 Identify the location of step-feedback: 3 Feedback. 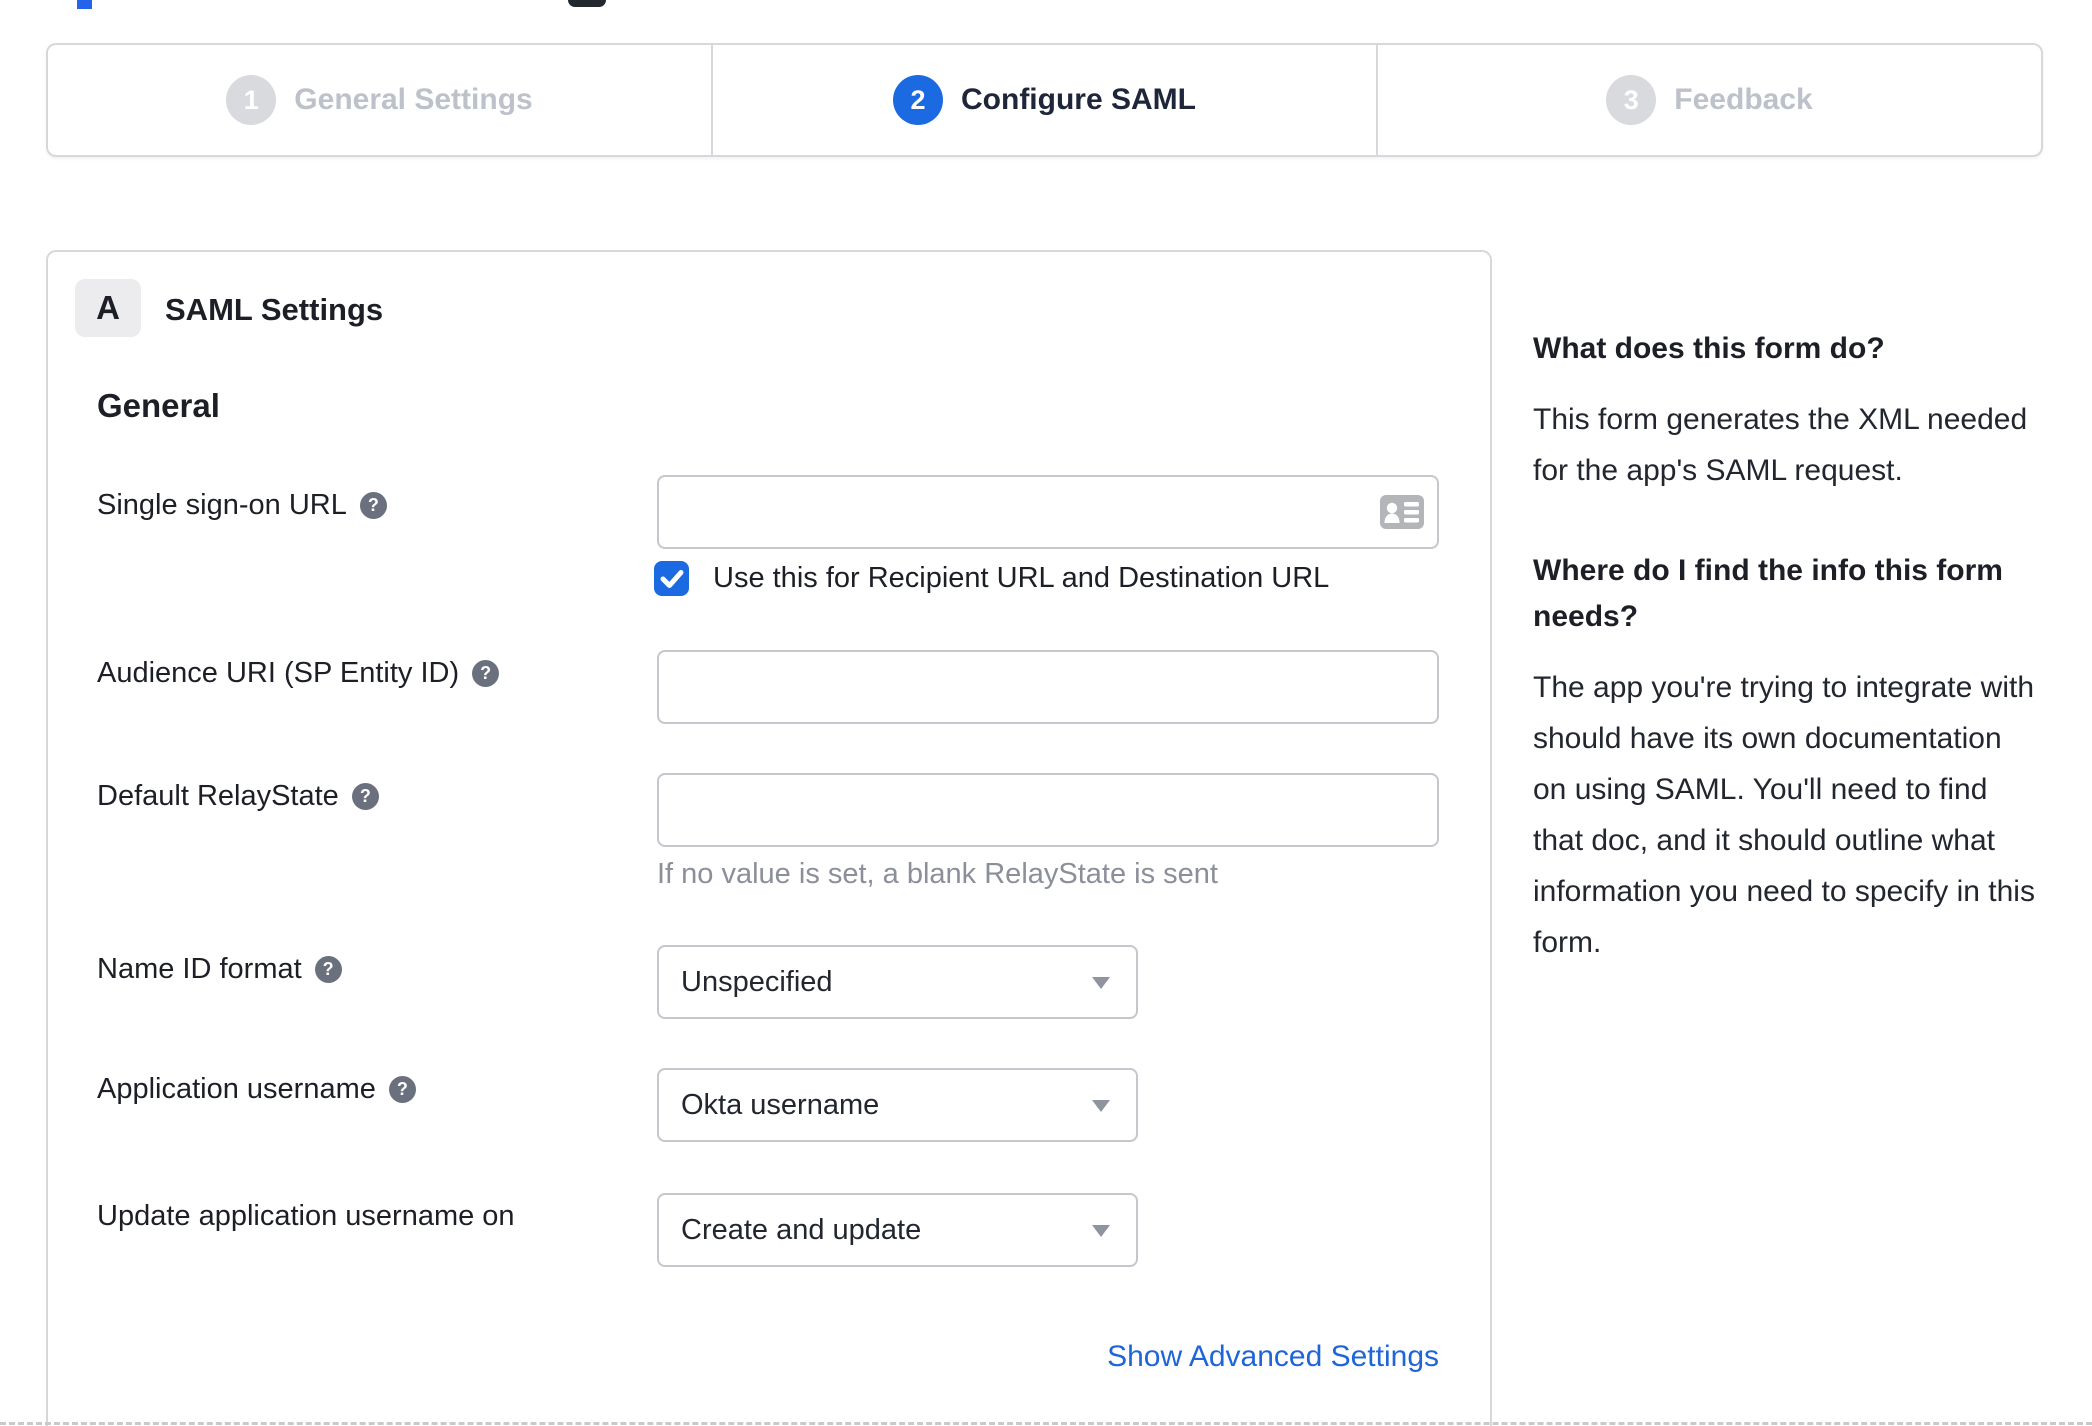
(1708, 100).